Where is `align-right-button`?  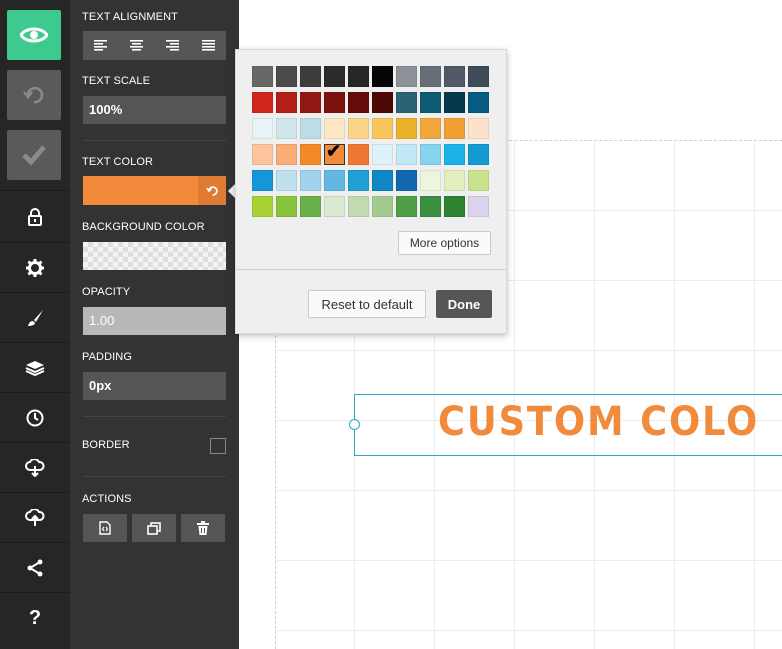
align-right-button is located at coordinates (173, 45).